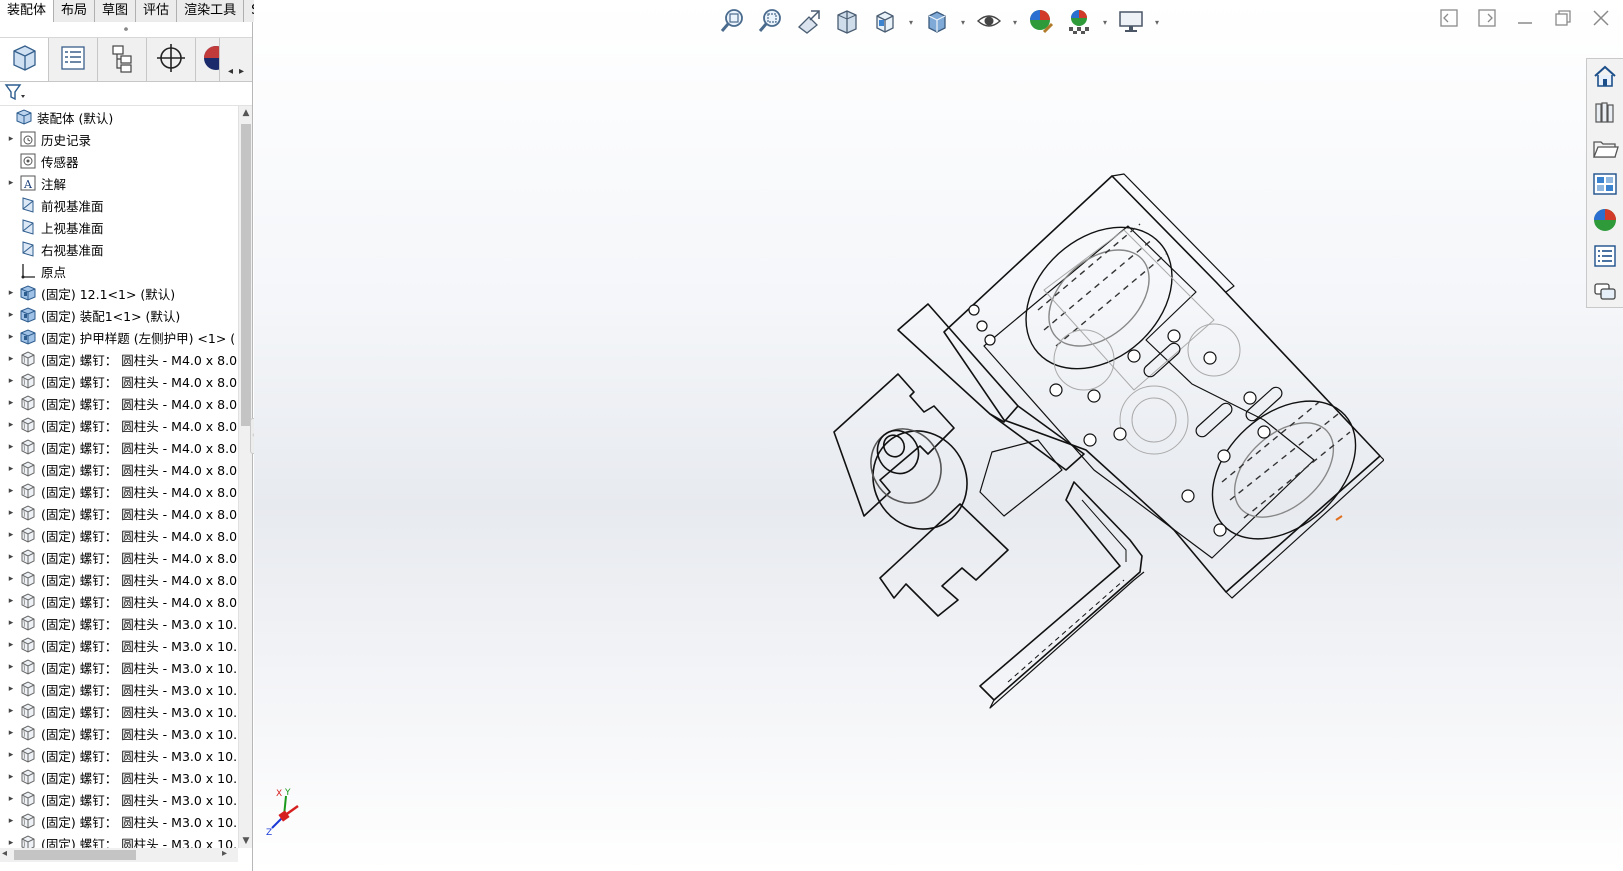 This screenshot has width=1623, height=871. I want to click on tab-dimxpert-manager, so click(171, 59).